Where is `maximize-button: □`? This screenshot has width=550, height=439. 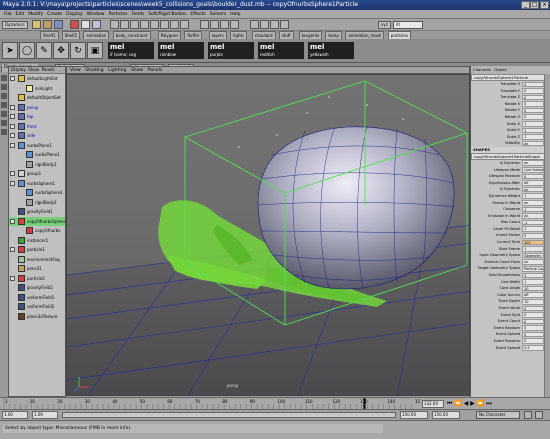
maximize-button: □ is located at coordinates (534, 5).